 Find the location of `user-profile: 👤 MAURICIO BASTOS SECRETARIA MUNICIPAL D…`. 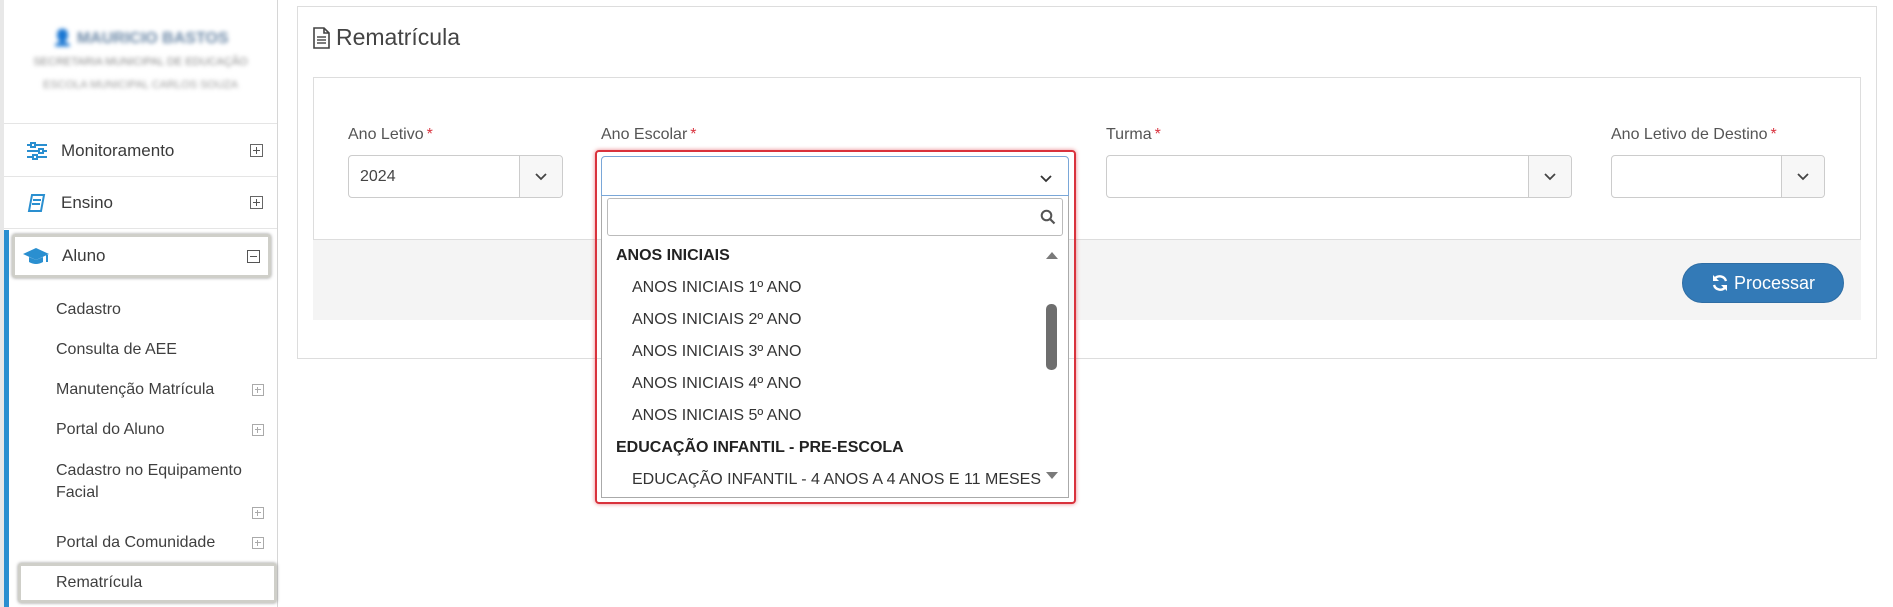

user-profile: 👤 MAURICIO BASTOS SECRETARIA MUNICIPAL D… is located at coordinates (140, 62).